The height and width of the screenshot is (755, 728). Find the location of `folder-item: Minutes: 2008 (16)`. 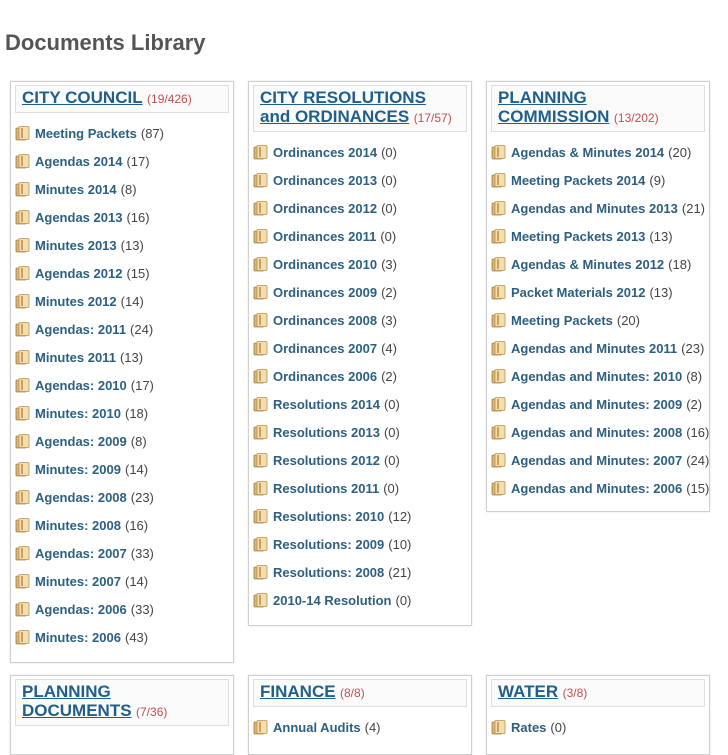

folder-item: Minutes: 2008 (16) is located at coordinates (122, 525).